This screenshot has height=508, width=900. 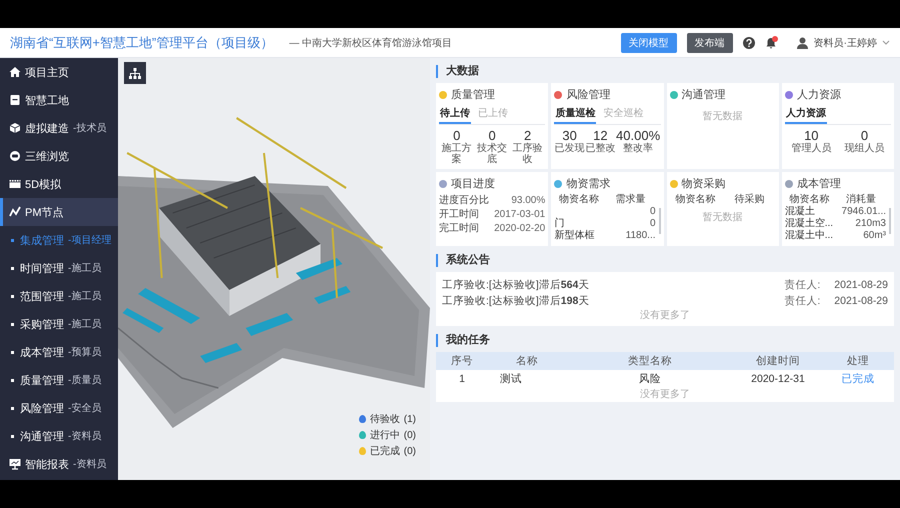 I want to click on document-icon, so click(x=15, y=100).